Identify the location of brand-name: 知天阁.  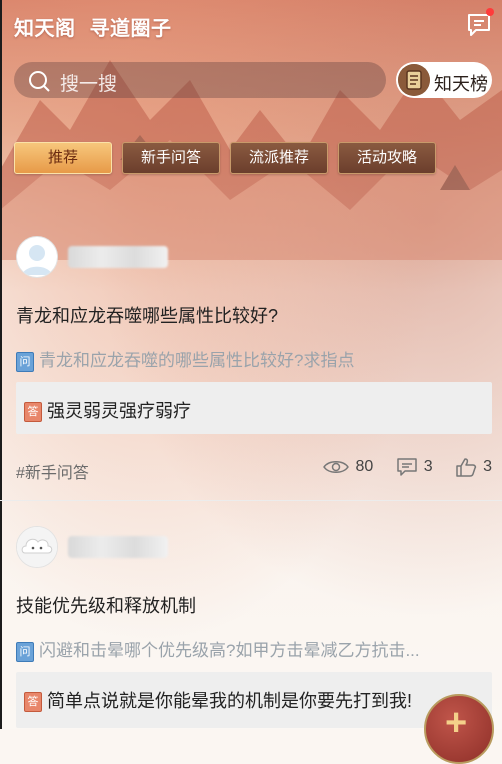
(45, 29).